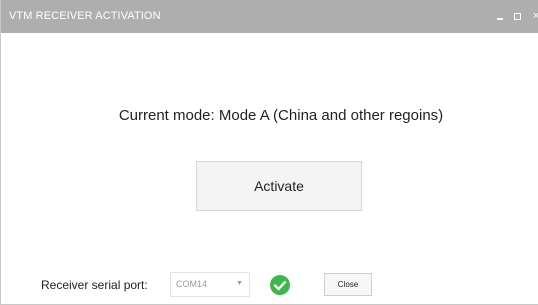 The image size is (538, 305). What do you see at coordinates (279, 186) in the screenshot?
I see `activate-button: Activate` at bounding box center [279, 186].